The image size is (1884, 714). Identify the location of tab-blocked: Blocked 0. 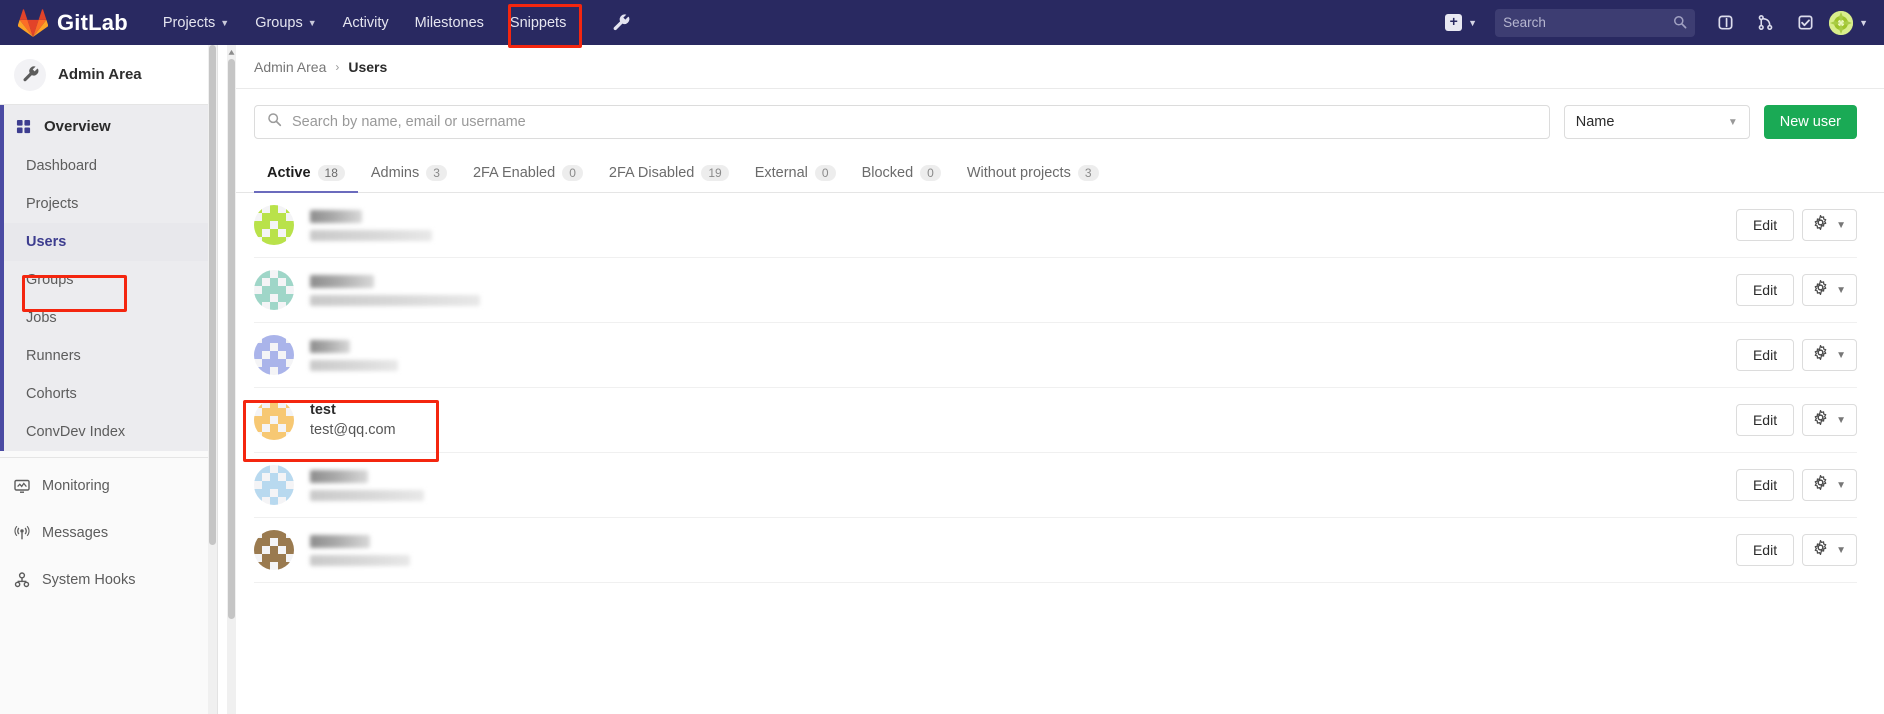
(901, 173).